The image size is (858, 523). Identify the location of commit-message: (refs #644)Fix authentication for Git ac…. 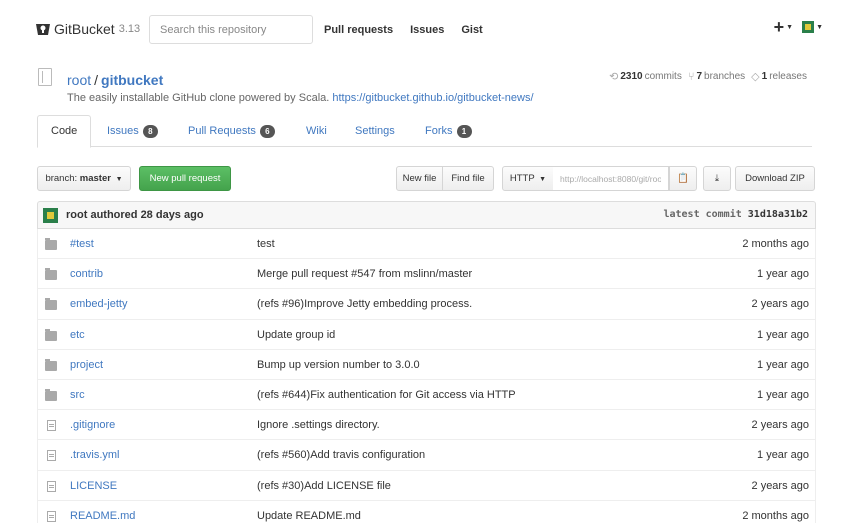
(386, 395).